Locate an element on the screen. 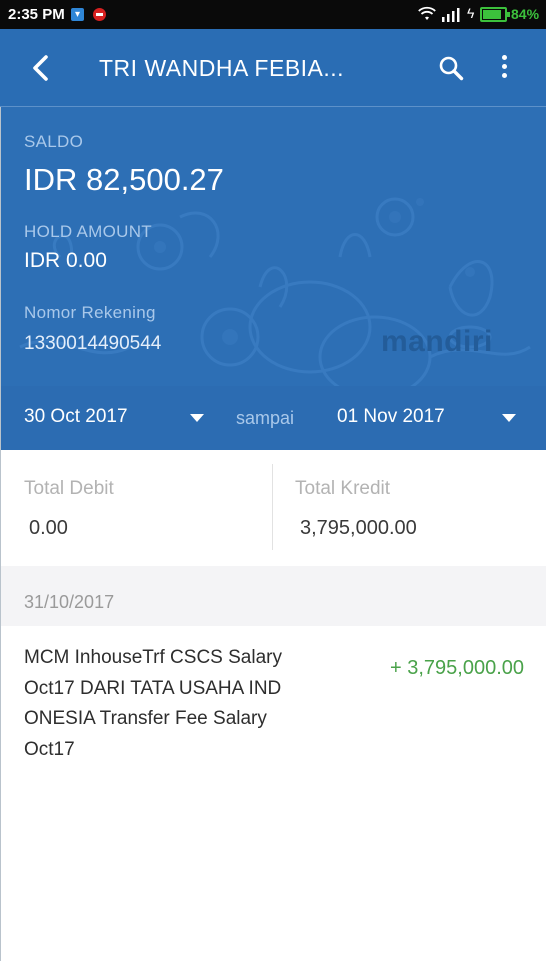 The image size is (546, 961). divider is located at coordinates (272, 507).